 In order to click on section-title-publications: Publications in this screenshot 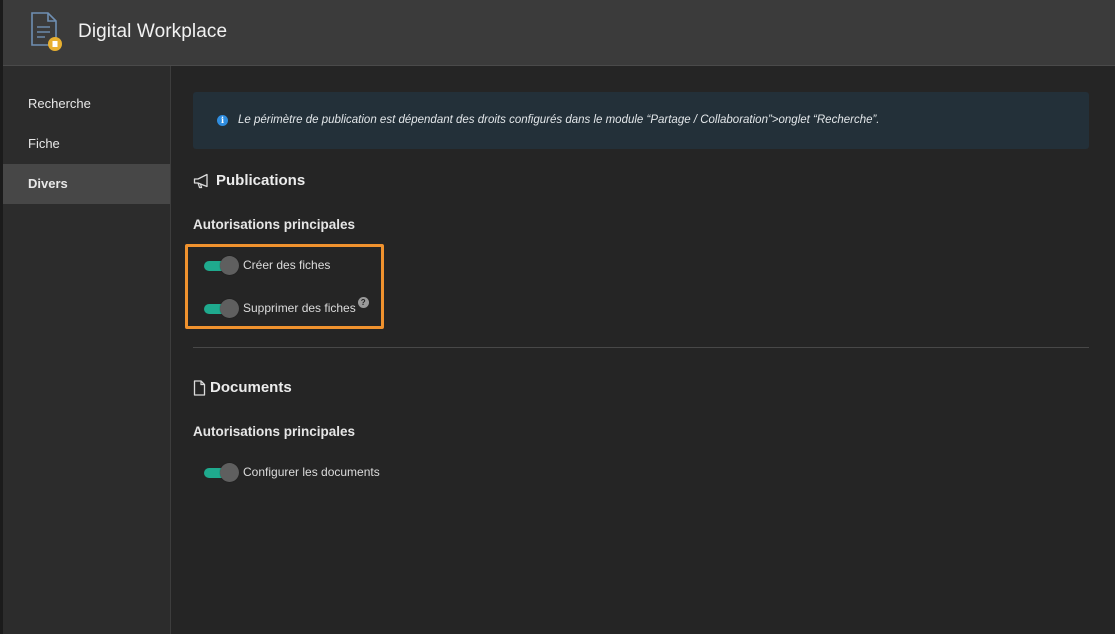, I will do `click(249, 180)`.